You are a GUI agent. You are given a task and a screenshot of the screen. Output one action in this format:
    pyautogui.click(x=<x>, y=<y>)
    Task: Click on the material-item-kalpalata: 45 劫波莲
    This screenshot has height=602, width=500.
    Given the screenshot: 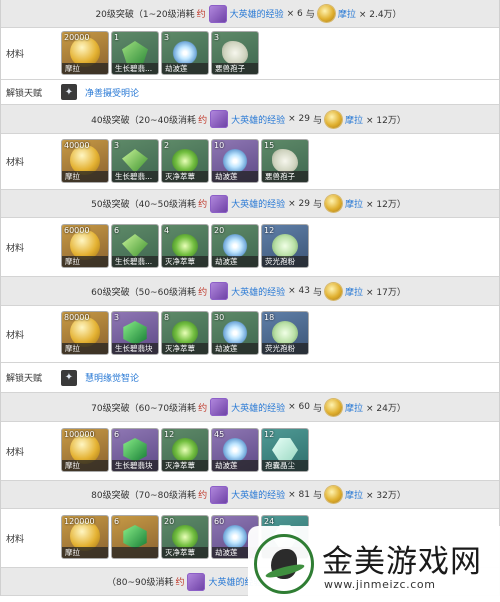 What is the action you would take?
    pyautogui.click(x=235, y=450)
    